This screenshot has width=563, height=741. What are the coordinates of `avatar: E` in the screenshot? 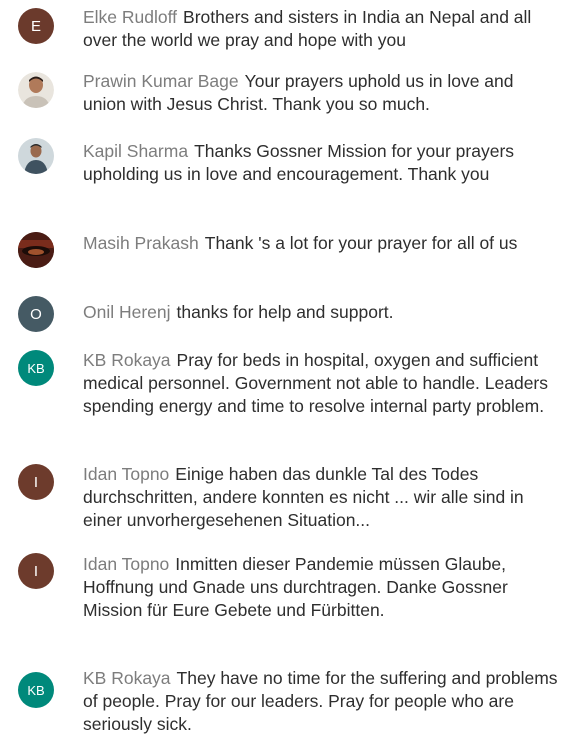 It's located at (36, 26).